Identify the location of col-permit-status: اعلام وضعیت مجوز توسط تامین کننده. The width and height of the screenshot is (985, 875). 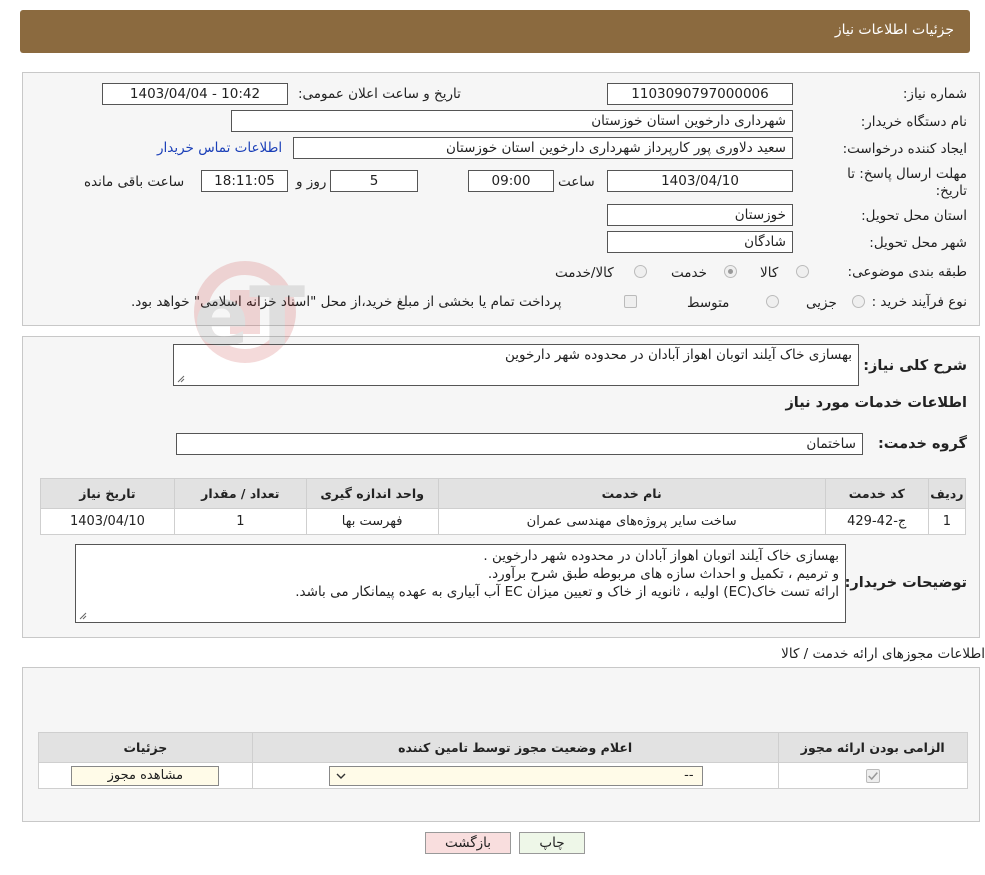
(515, 747).